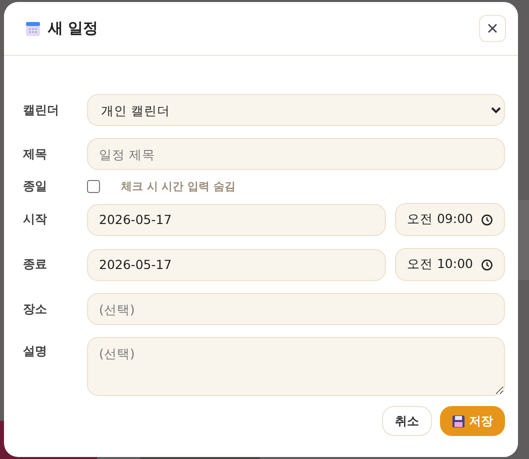 The image size is (529, 459). What do you see at coordinates (41, 110) in the screenshot?
I see `field-label: 캘린더` at bounding box center [41, 110].